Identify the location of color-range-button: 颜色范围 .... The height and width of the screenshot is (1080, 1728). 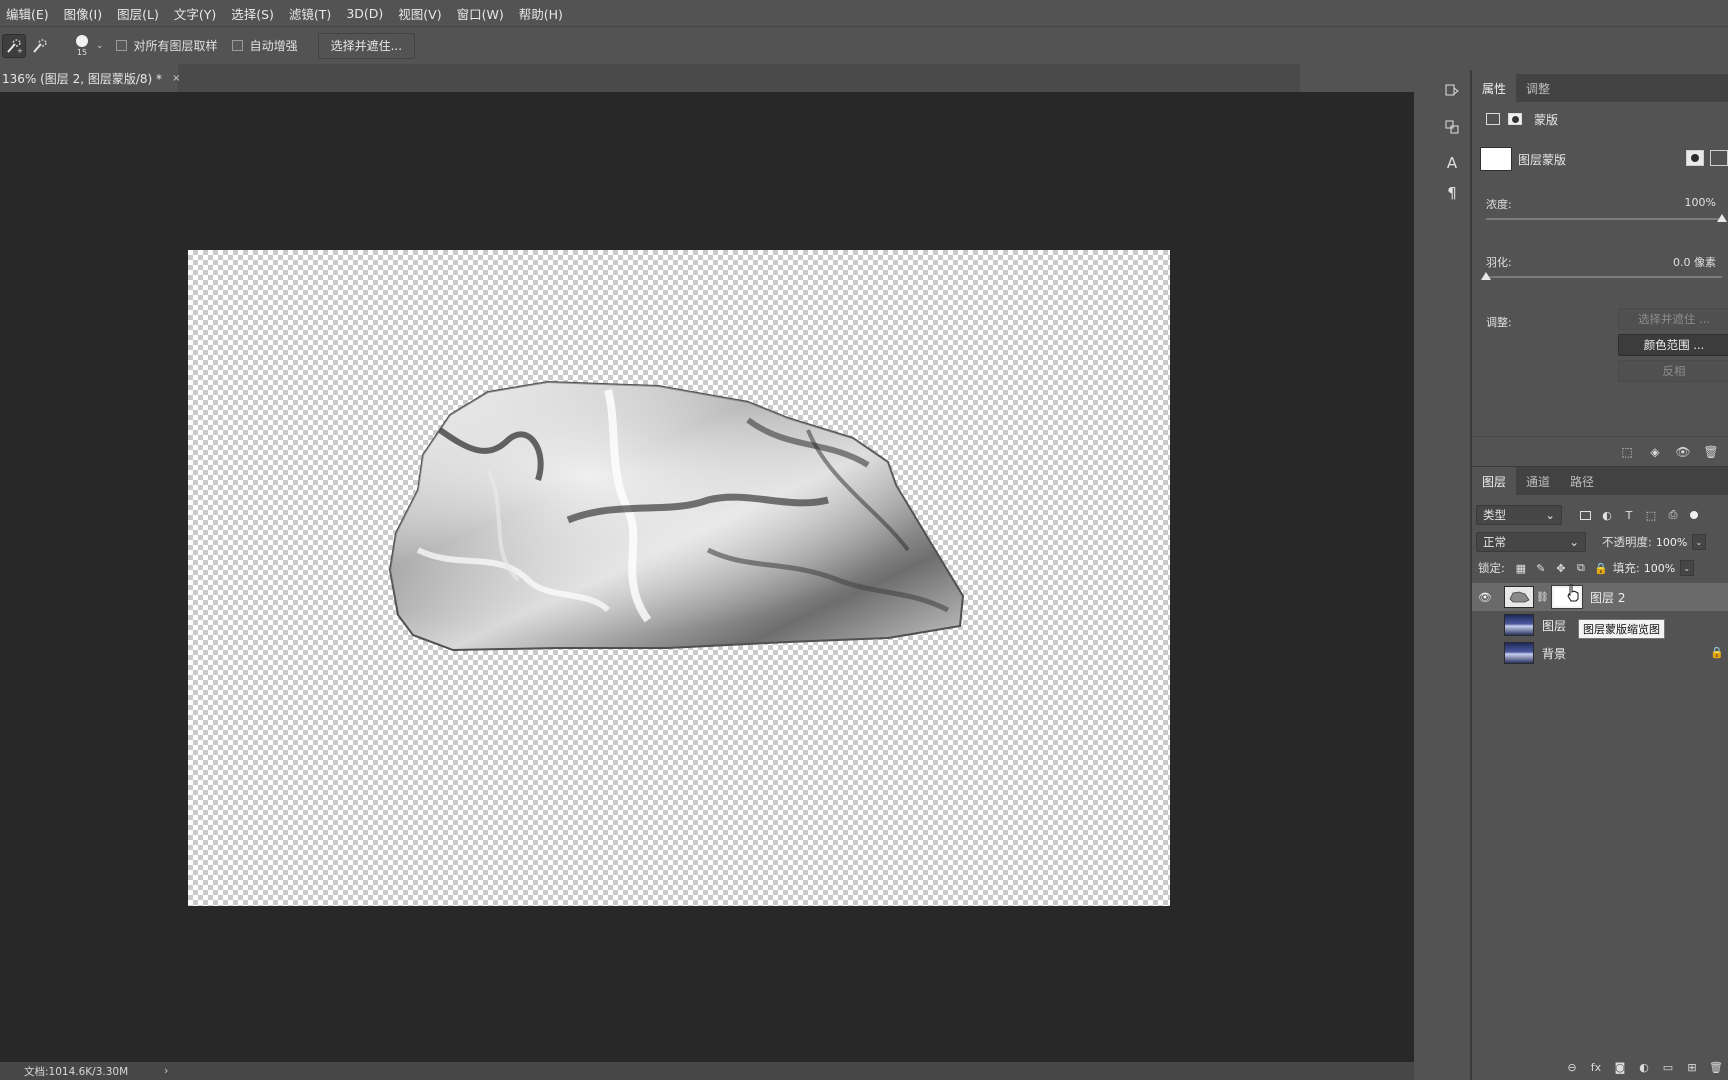
(1673, 345).